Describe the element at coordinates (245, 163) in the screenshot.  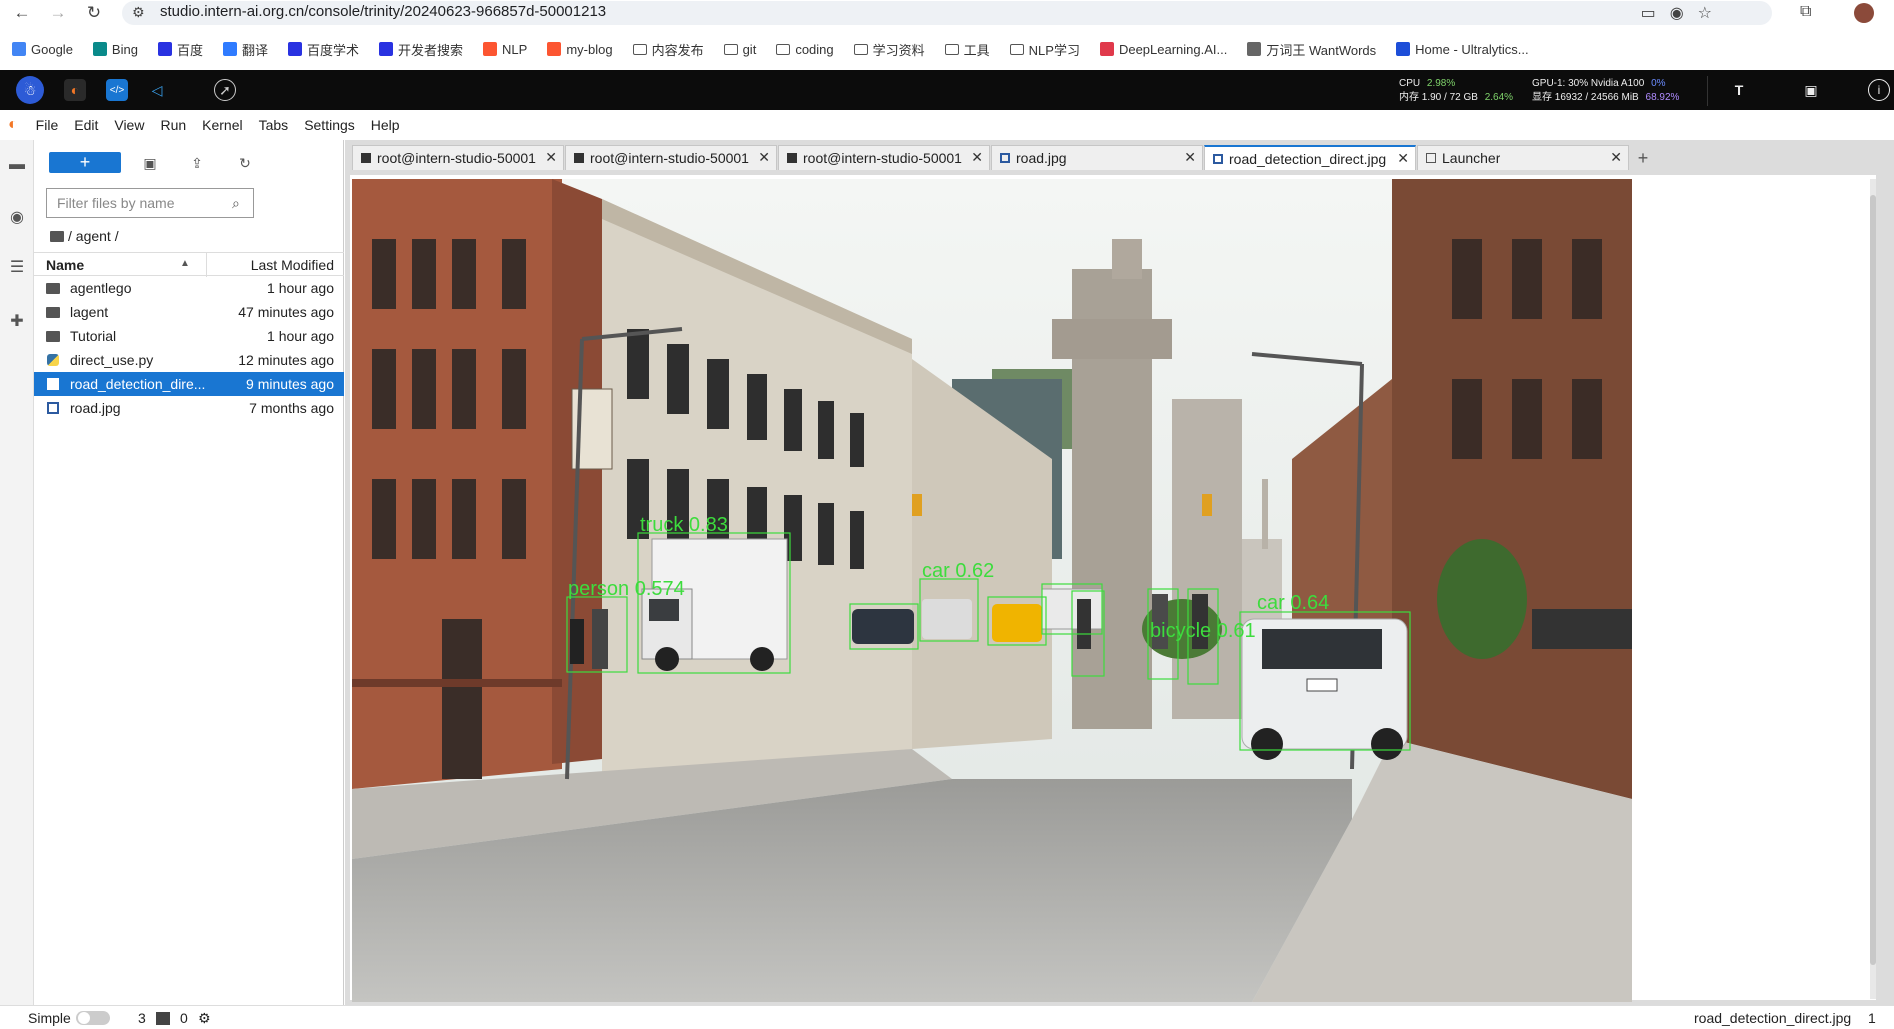
I see `refresh-icon: ↻` at that location.